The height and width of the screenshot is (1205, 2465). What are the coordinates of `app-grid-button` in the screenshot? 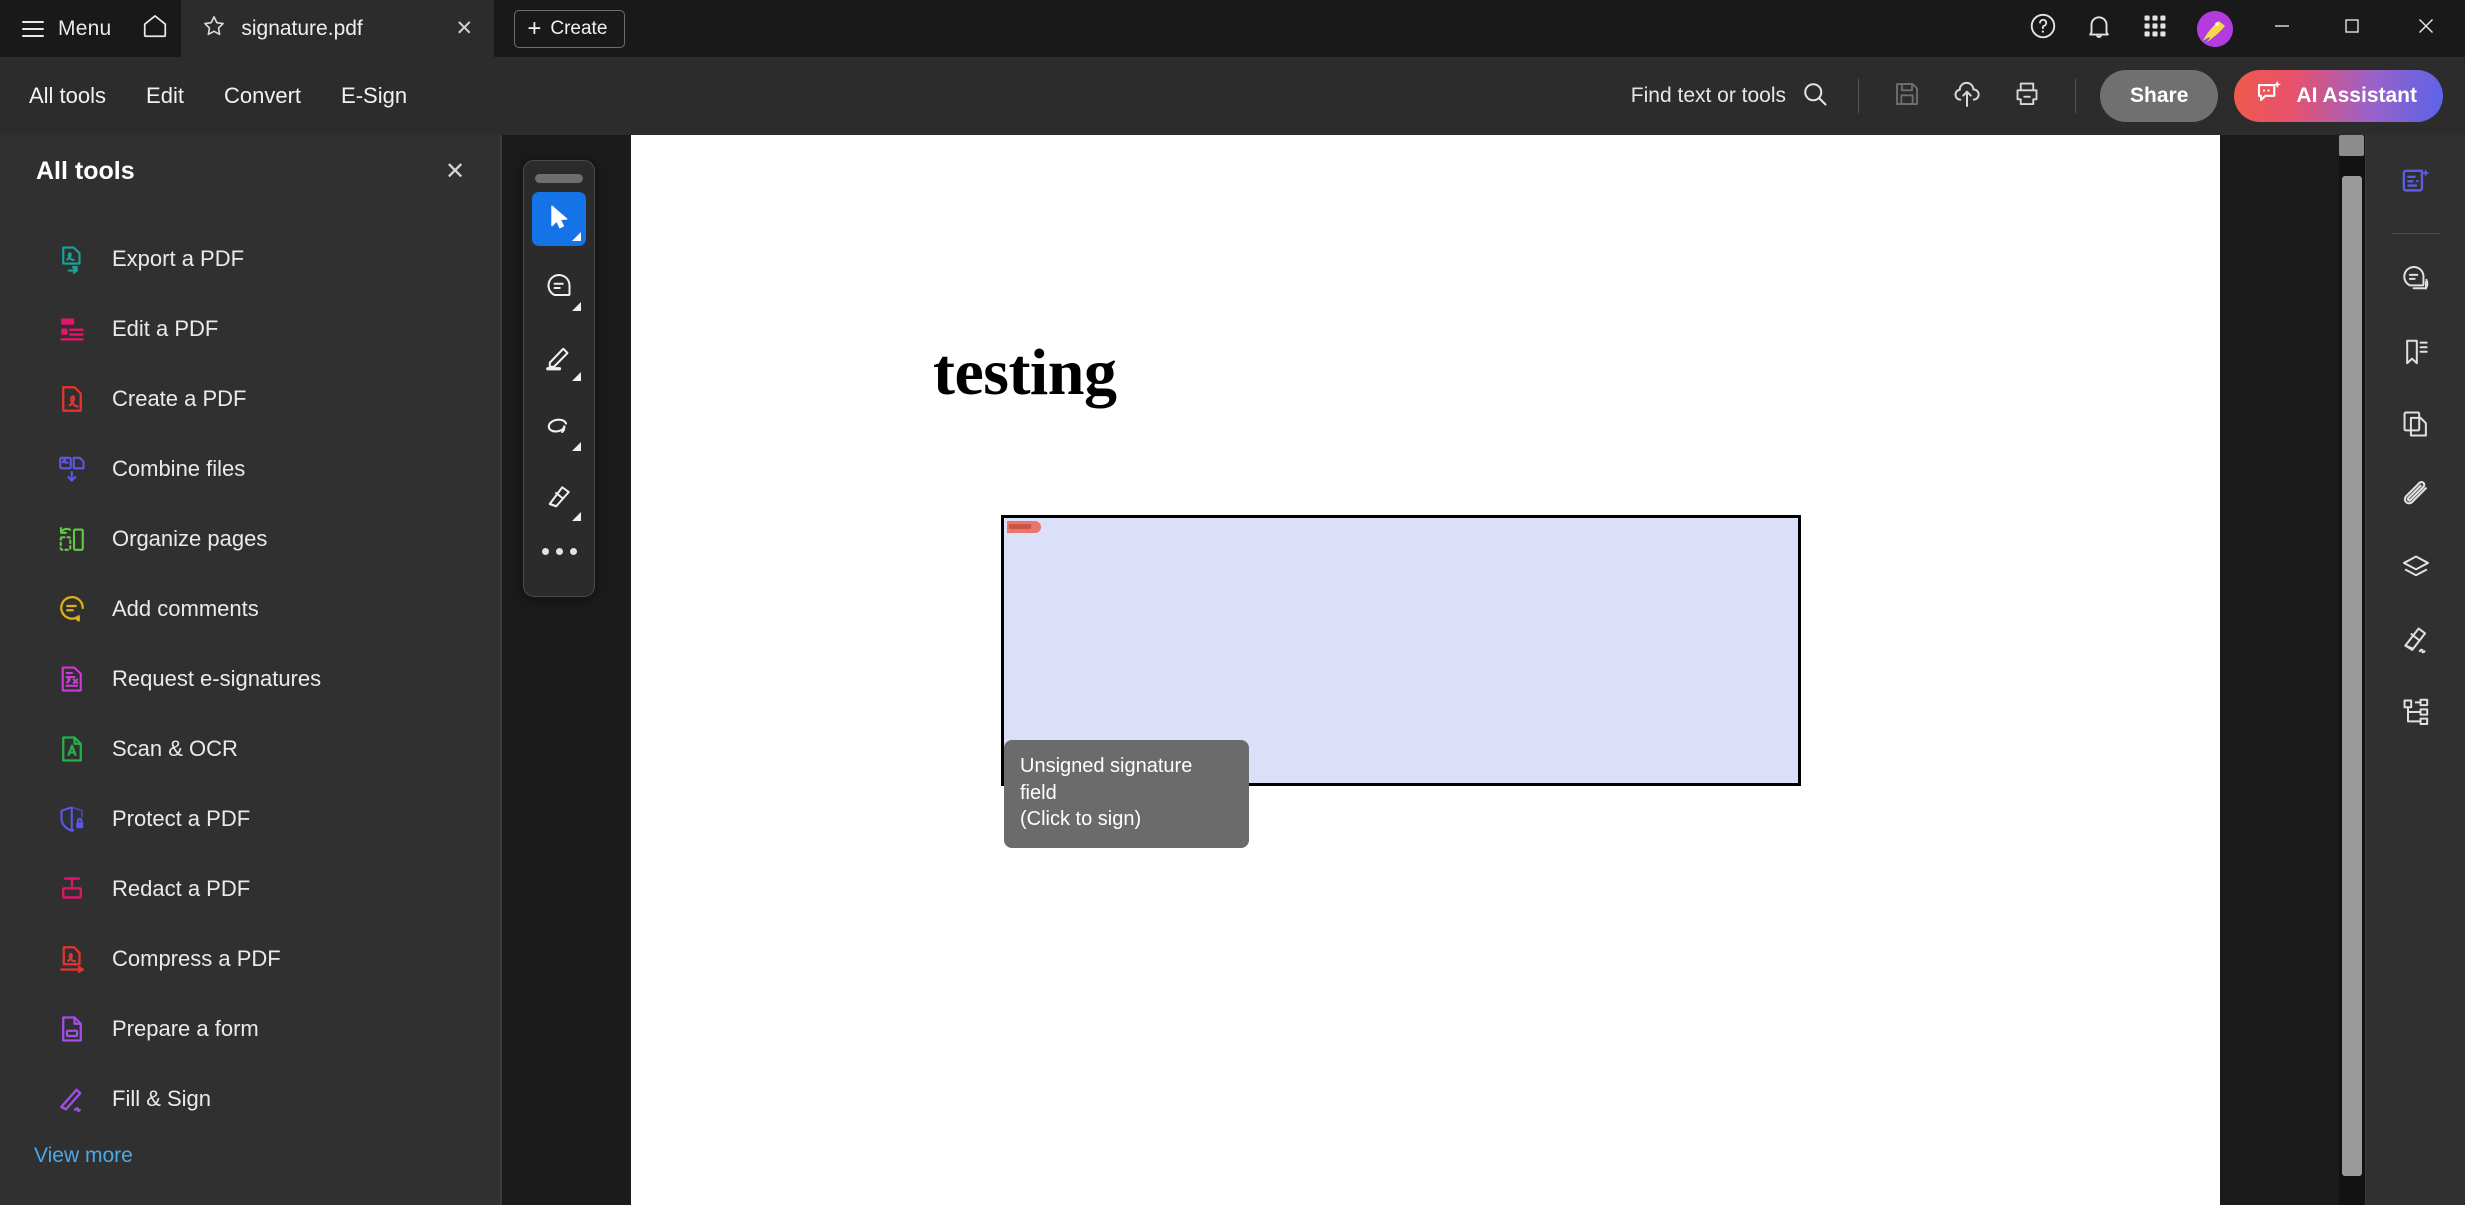 It's located at (2155, 28).